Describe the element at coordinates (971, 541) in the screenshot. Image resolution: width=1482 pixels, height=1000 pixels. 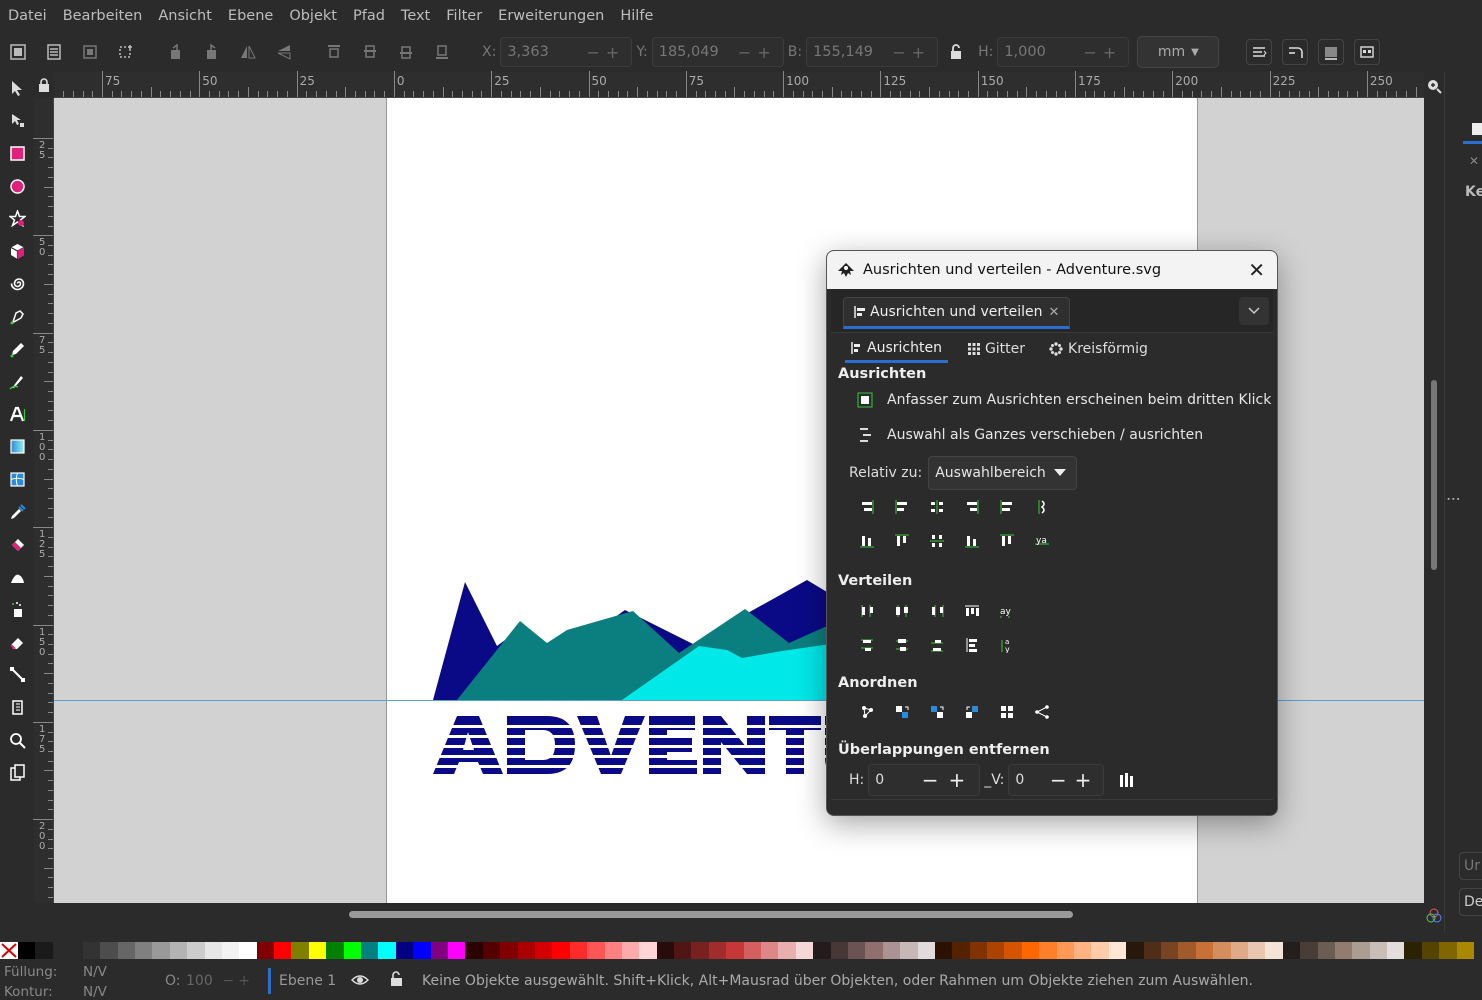
I see `align-bottom-edges-icon` at that location.